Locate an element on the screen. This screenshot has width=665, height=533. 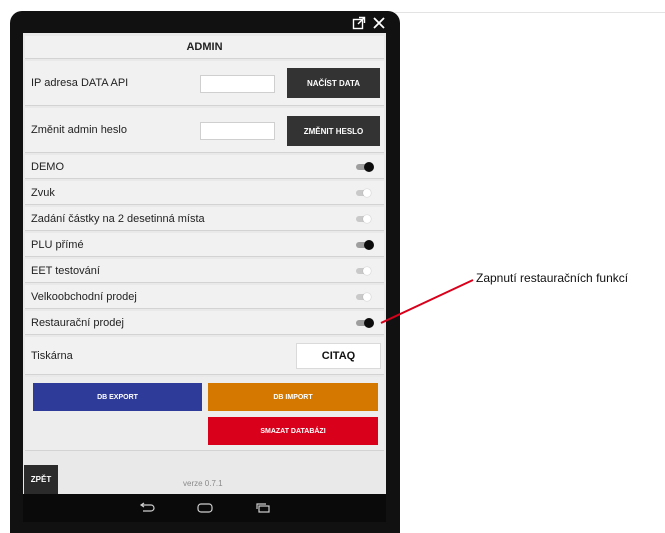
back-arrow-icon is located at coordinates (147, 508).